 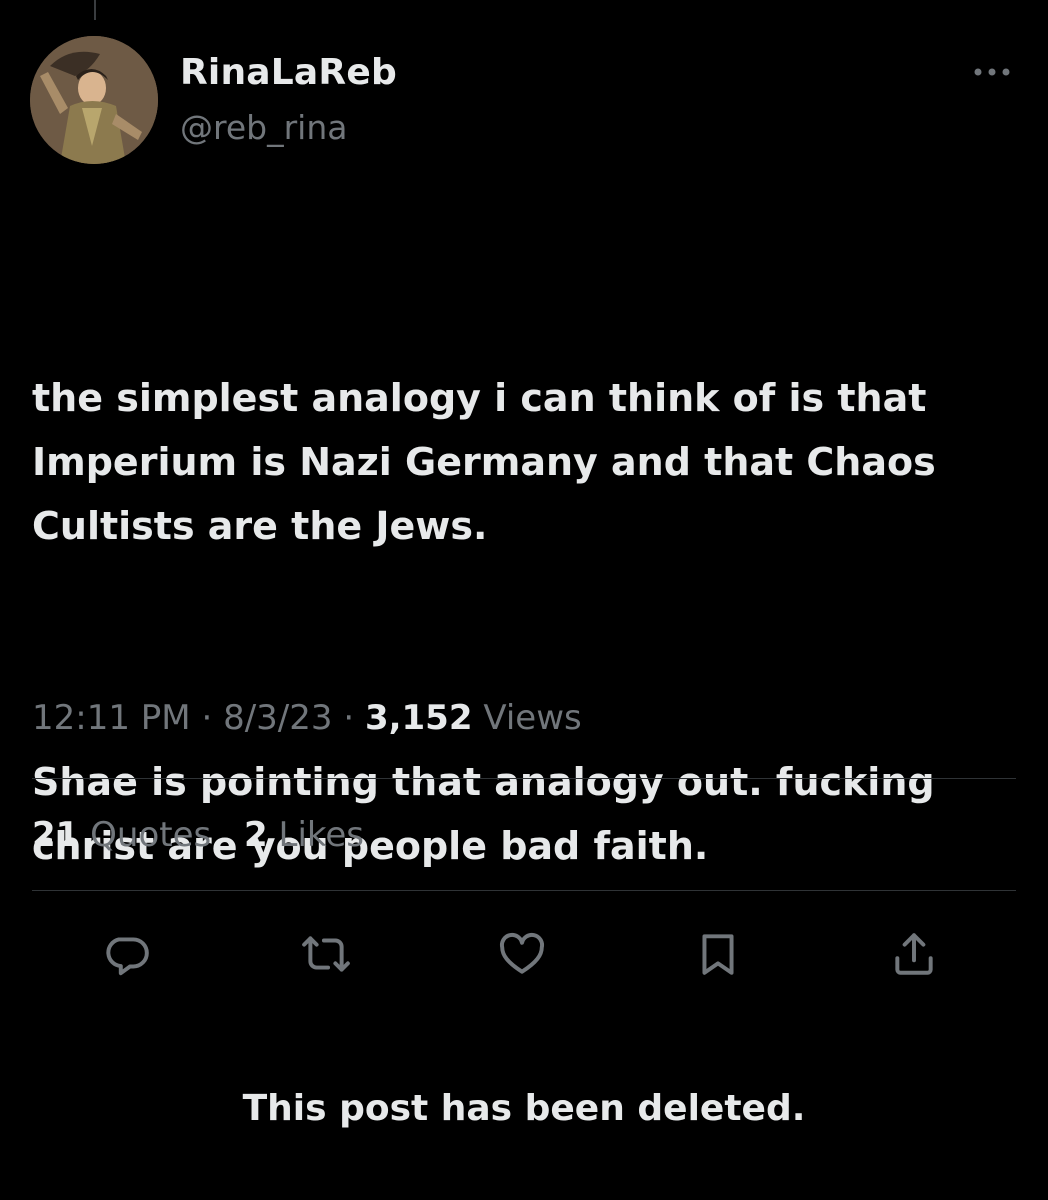 I want to click on quotes-stat: 21 Quotes, so click(x=121, y=835).